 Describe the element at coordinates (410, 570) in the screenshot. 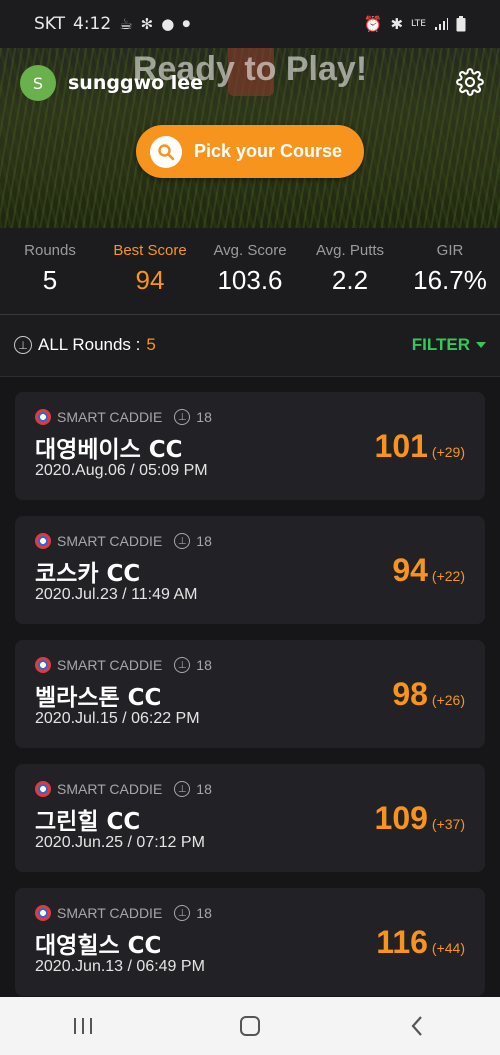

I see `score-value: 94` at that location.